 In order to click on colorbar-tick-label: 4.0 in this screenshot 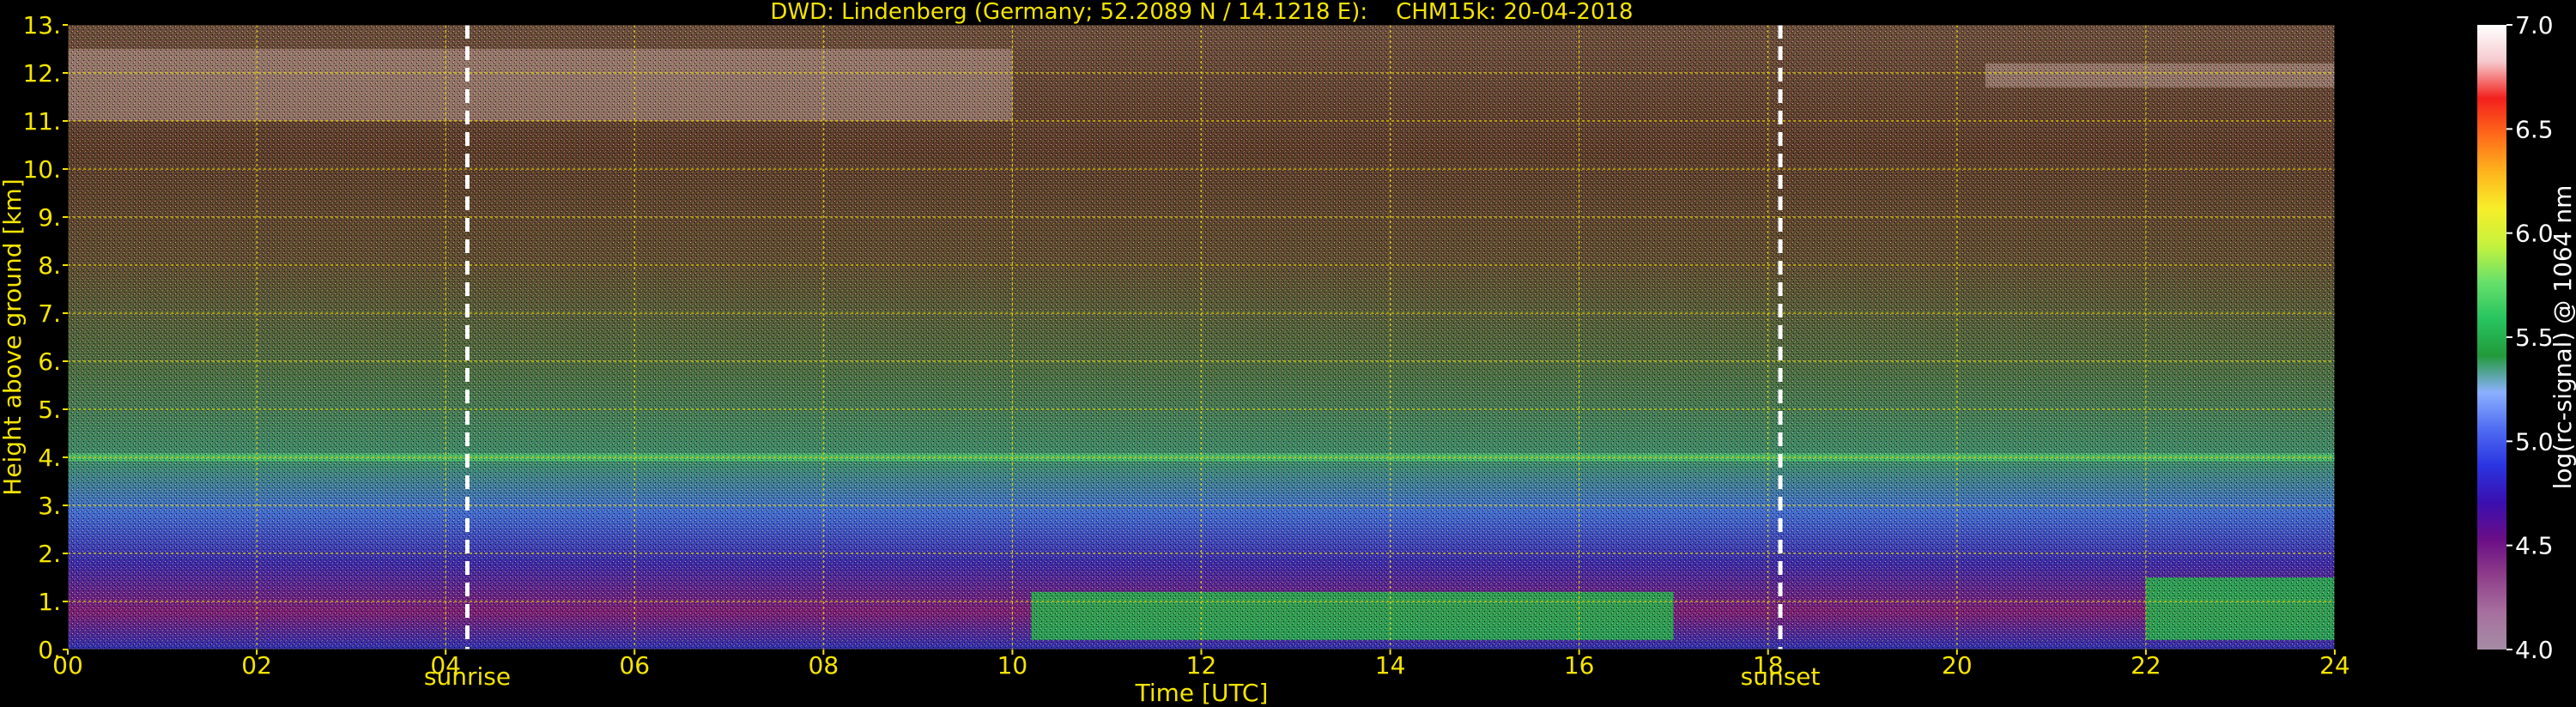, I will do `click(2534, 650)`.